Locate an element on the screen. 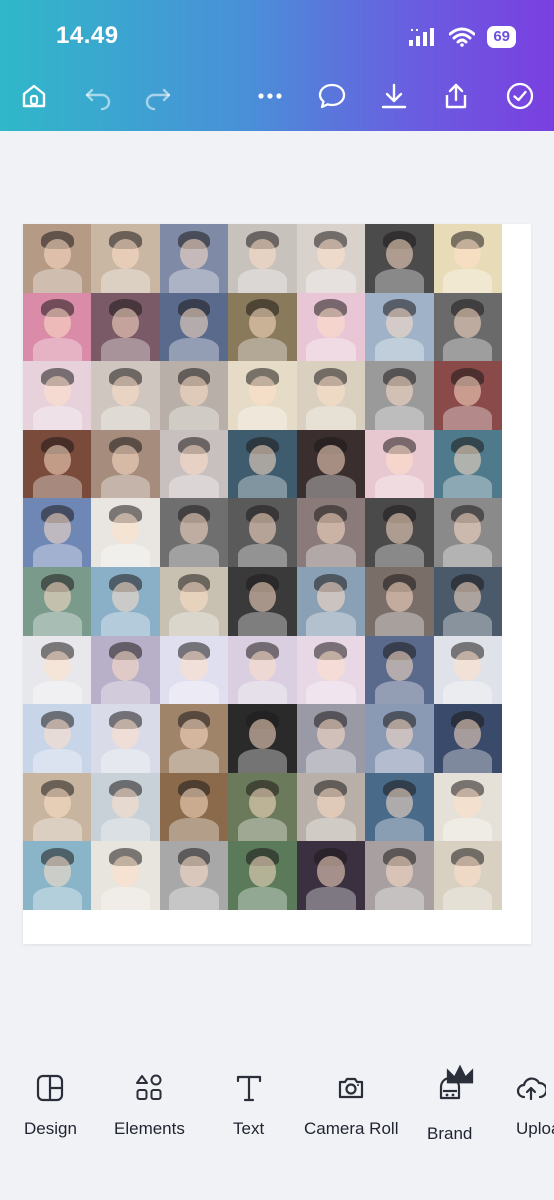 This screenshot has height=1200, width=554. nav-uploads: Uploads is located at coordinates (535, 1106).